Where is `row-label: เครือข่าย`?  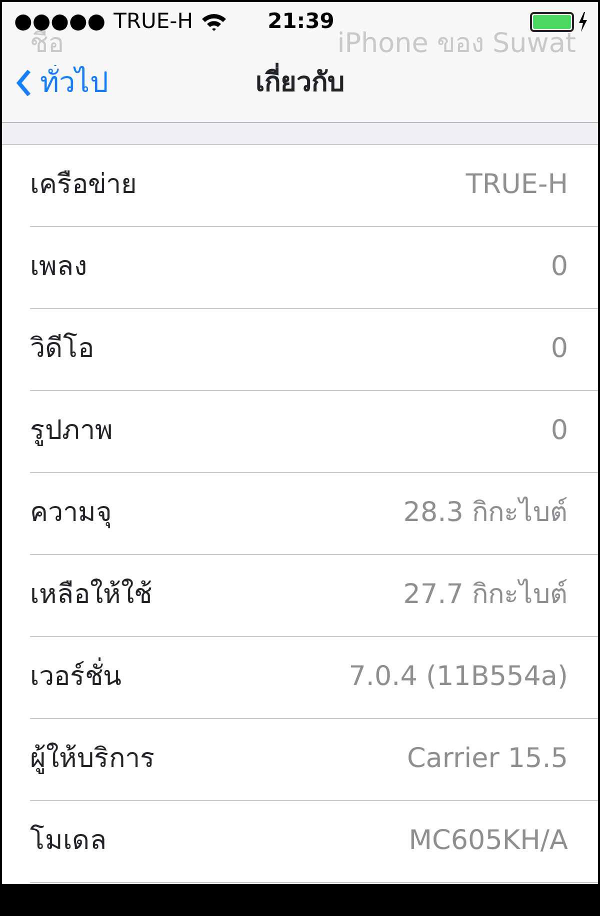 row-label: เครือข่าย is located at coordinates (83, 185).